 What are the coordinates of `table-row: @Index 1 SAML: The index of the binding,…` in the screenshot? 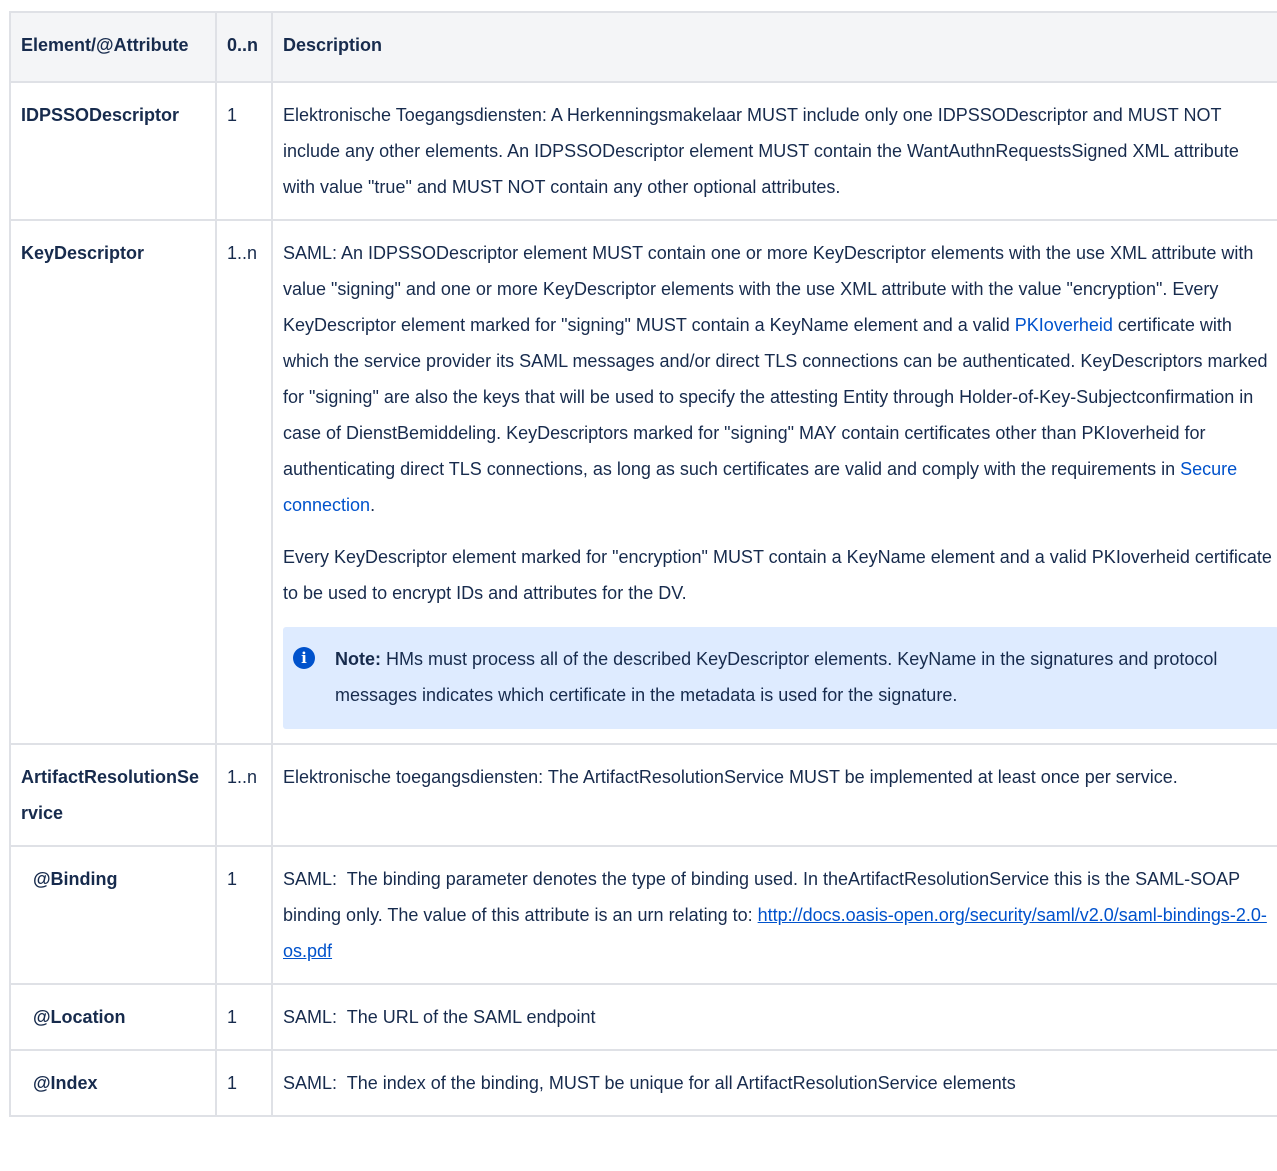 It's located at (643, 1083).